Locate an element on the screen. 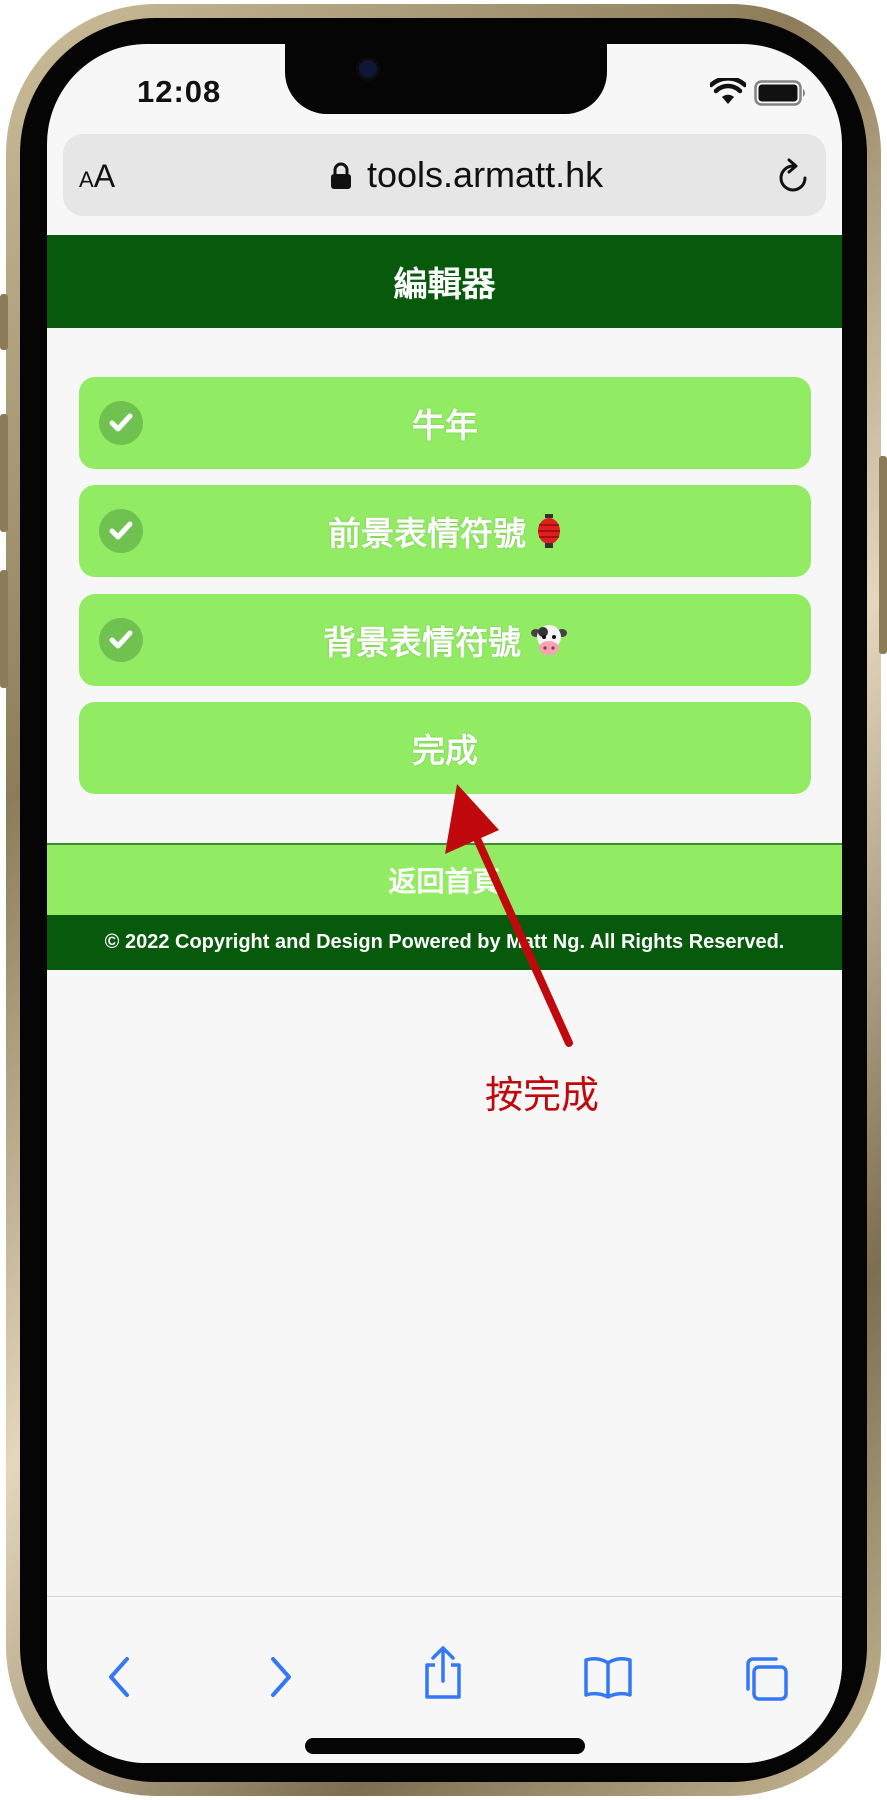 Image resolution: width=887 pixels, height=1800 pixels. home-indicator is located at coordinates (445, 1746).